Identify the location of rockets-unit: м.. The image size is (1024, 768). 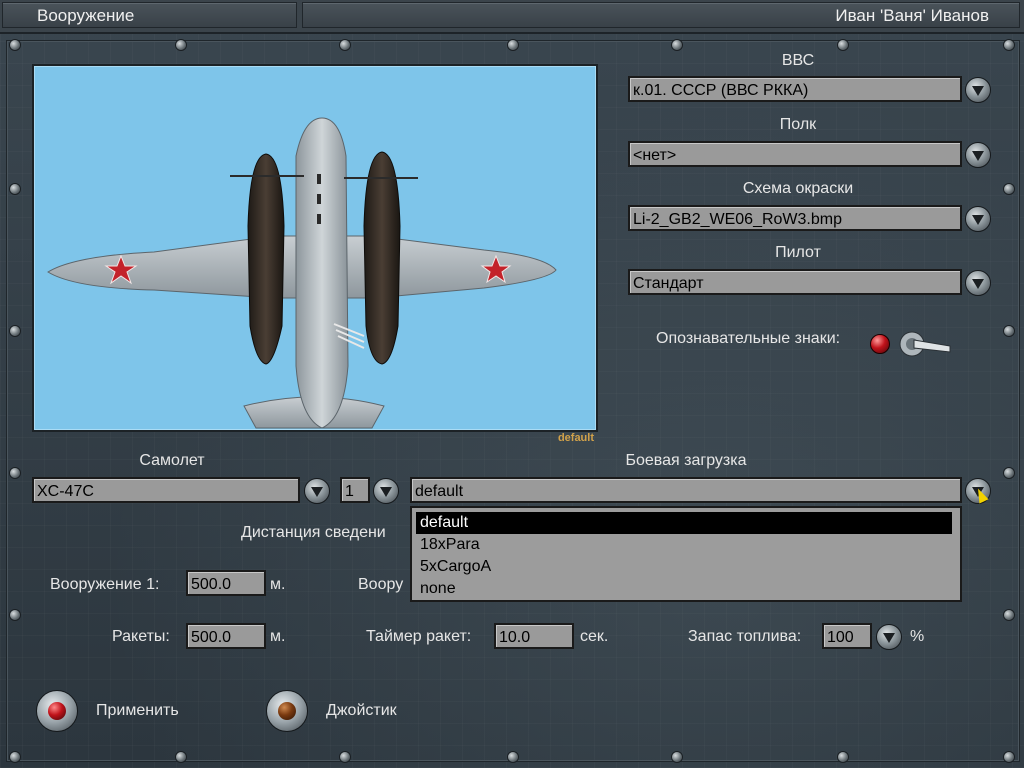
(278, 636).